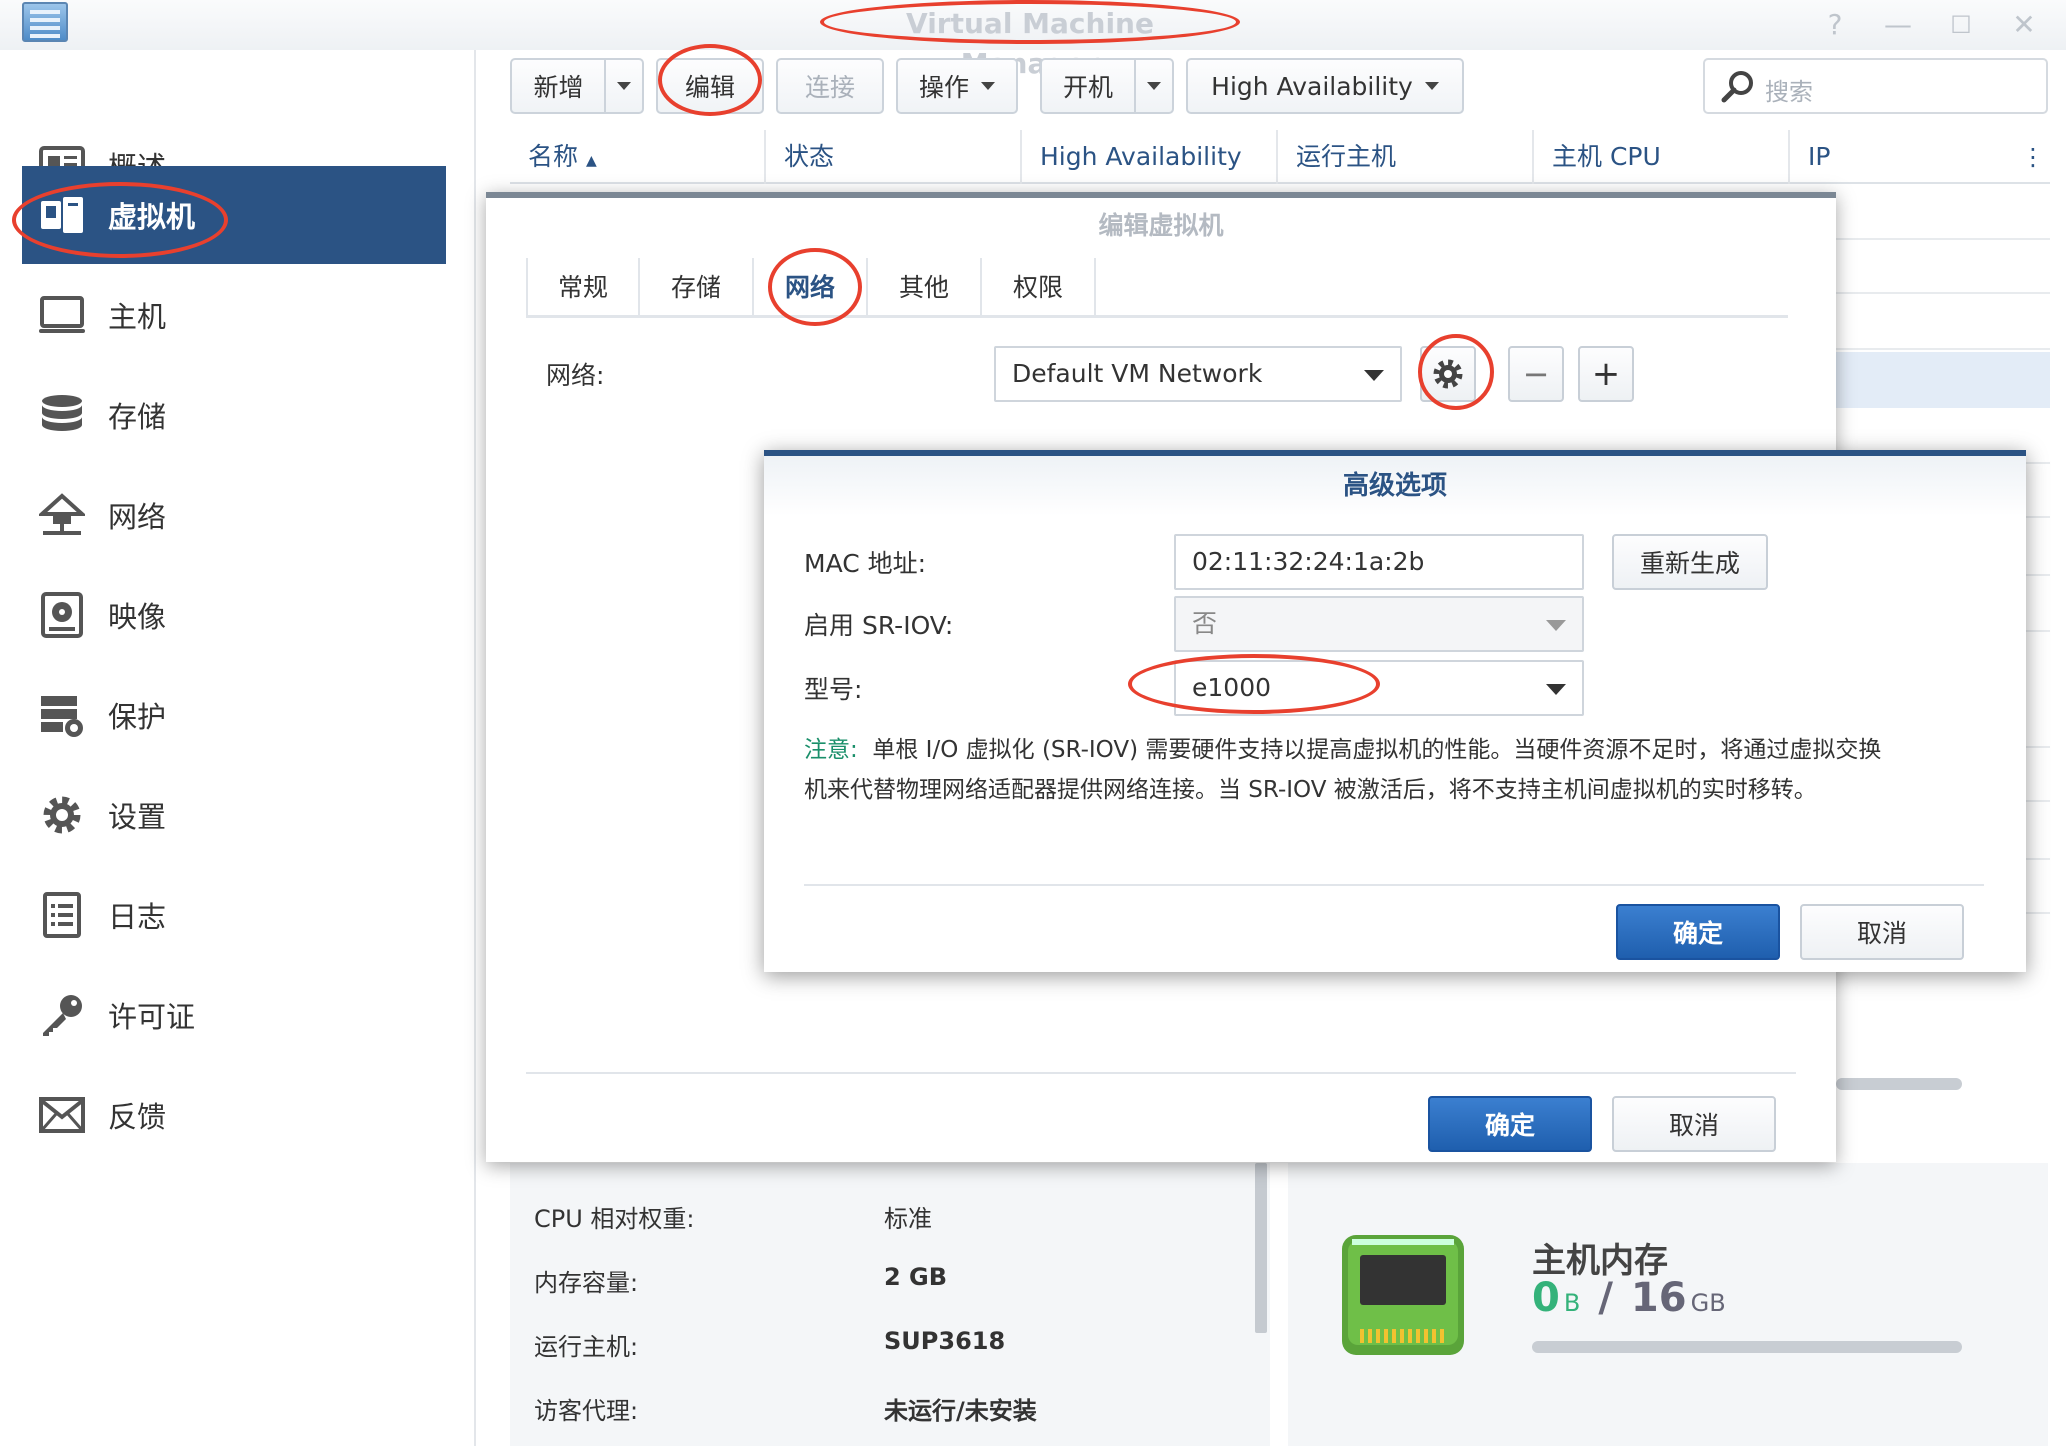 Image resolution: width=2066 pixels, height=1446 pixels. Describe the element at coordinates (62, 1115) in the screenshot. I see `envelope-icon` at that location.